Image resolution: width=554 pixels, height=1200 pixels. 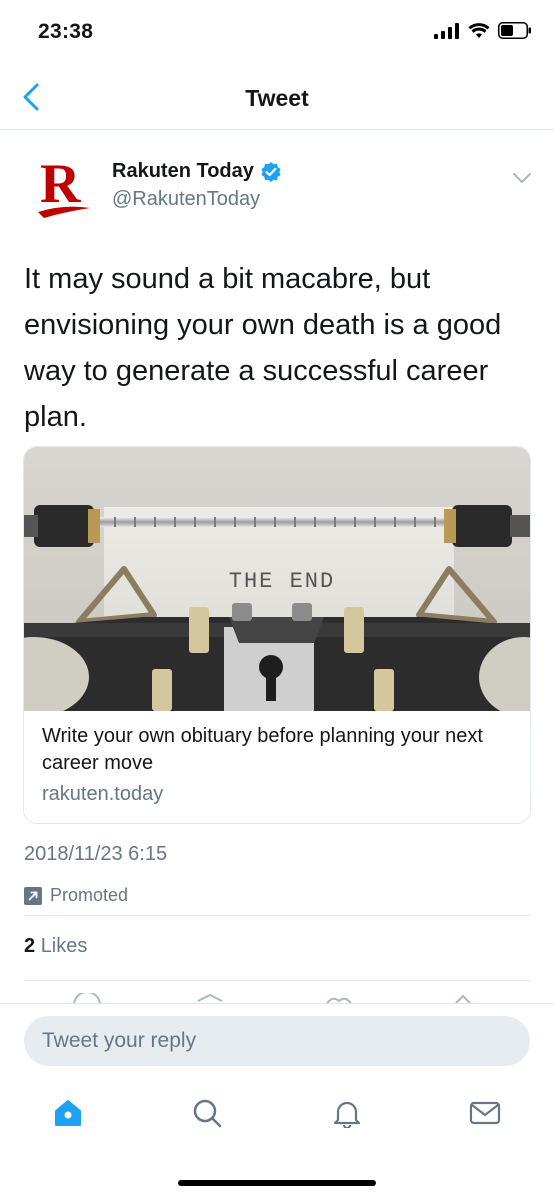 What do you see at coordinates (282, 581) in the screenshot?
I see `svg-text: THE END` at bounding box center [282, 581].